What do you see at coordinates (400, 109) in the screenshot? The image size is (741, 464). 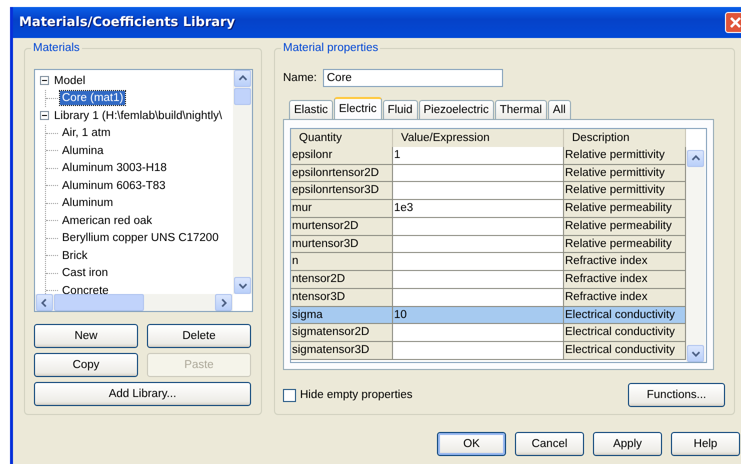 I see `tab: Fluid` at bounding box center [400, 109].